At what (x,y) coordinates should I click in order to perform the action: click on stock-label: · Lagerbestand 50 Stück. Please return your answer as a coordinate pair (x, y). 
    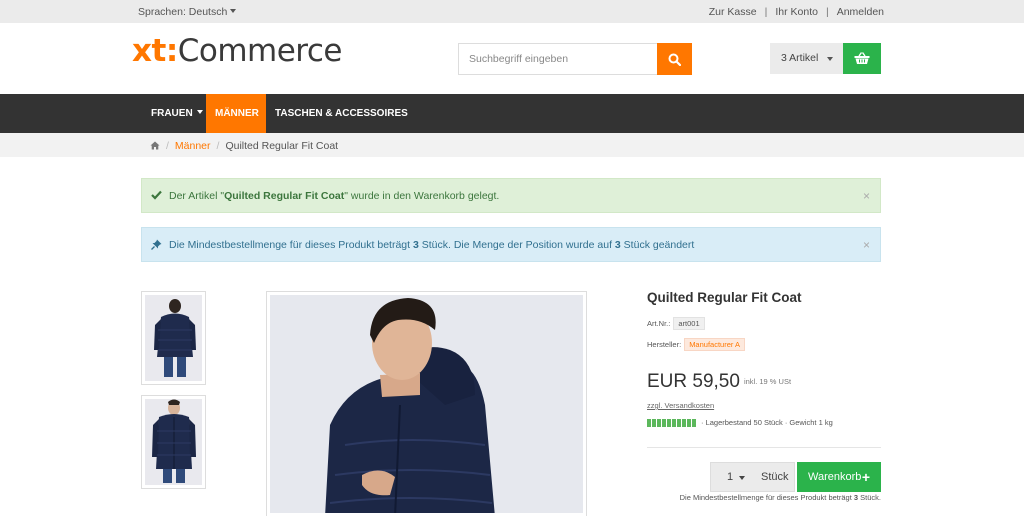
    Looking at the image, I should click on (742, 422).